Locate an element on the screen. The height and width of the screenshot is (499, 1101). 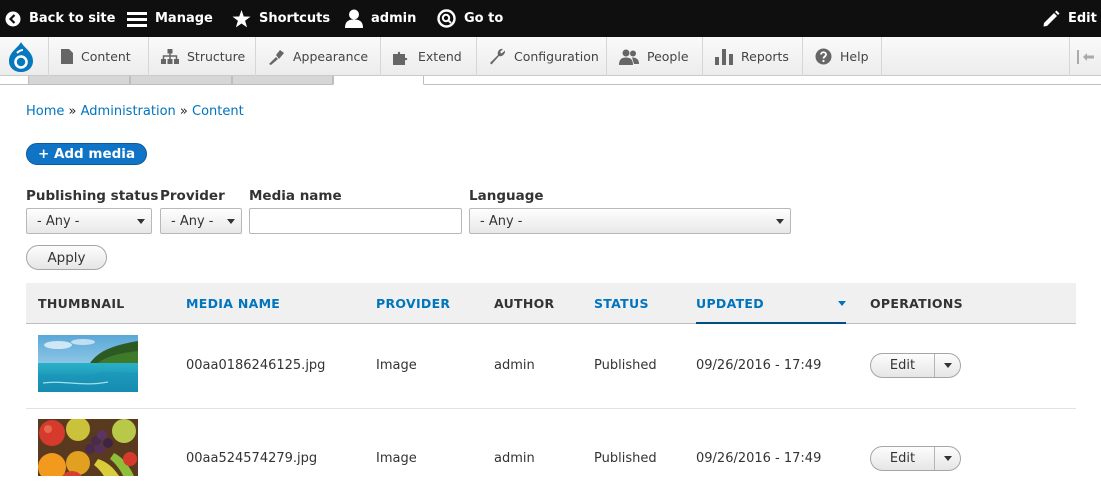
th-thumbnail: THUMBNAIL is located at coordinates (81, 303).